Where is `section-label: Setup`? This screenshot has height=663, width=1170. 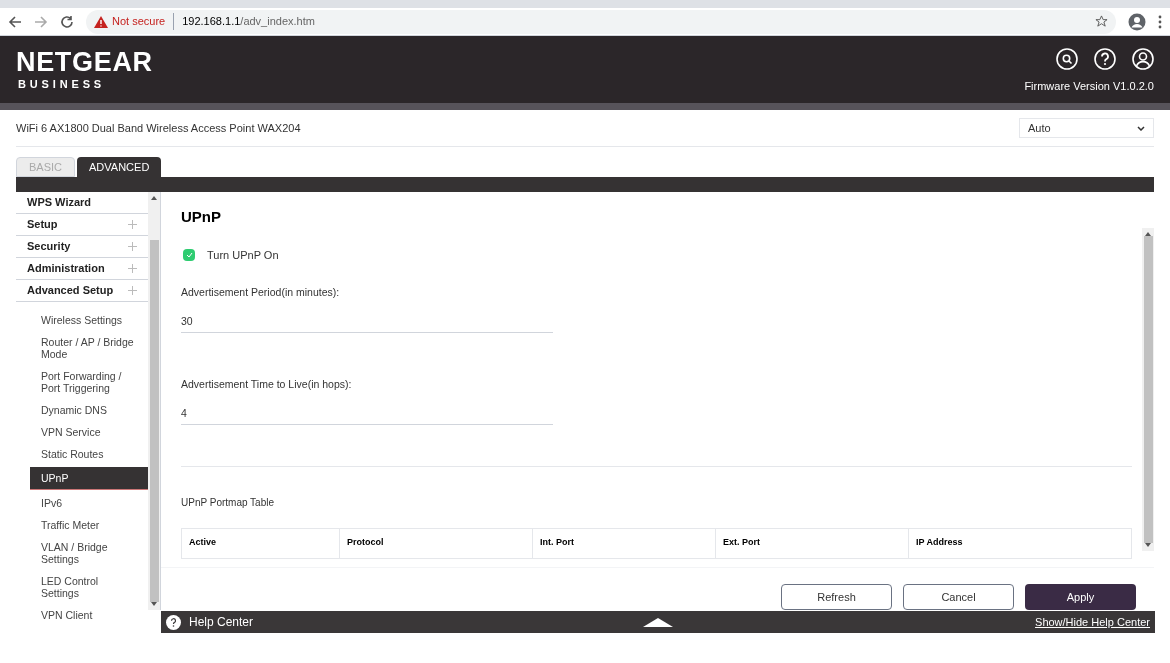 section-label: Setup is located at coordinates (42, 225).